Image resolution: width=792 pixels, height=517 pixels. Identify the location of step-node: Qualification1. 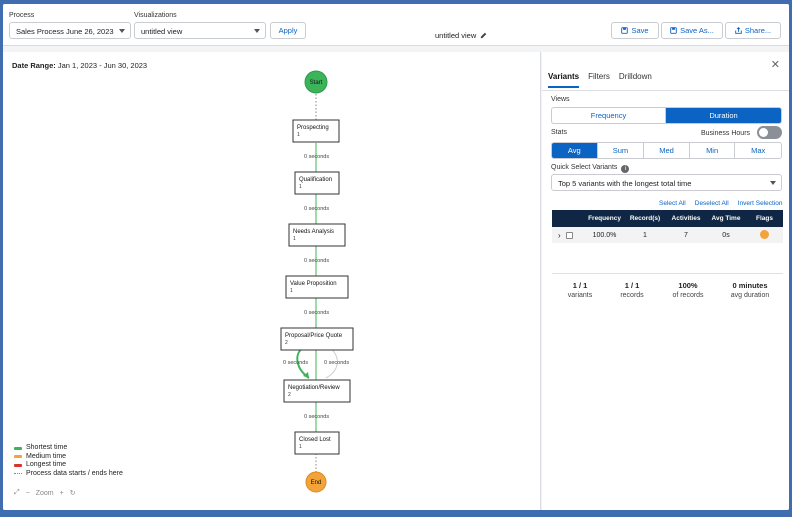
(317, 183).